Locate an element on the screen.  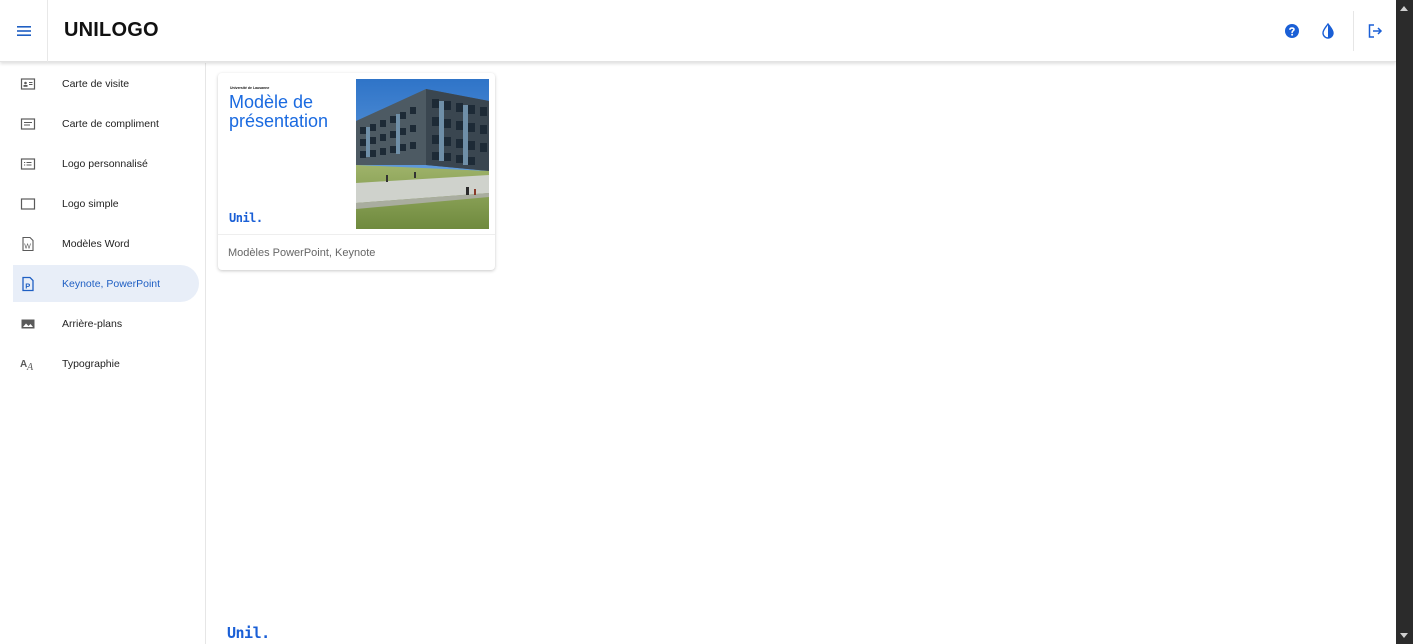
logout-icon is located at coordinates (1375, 31).